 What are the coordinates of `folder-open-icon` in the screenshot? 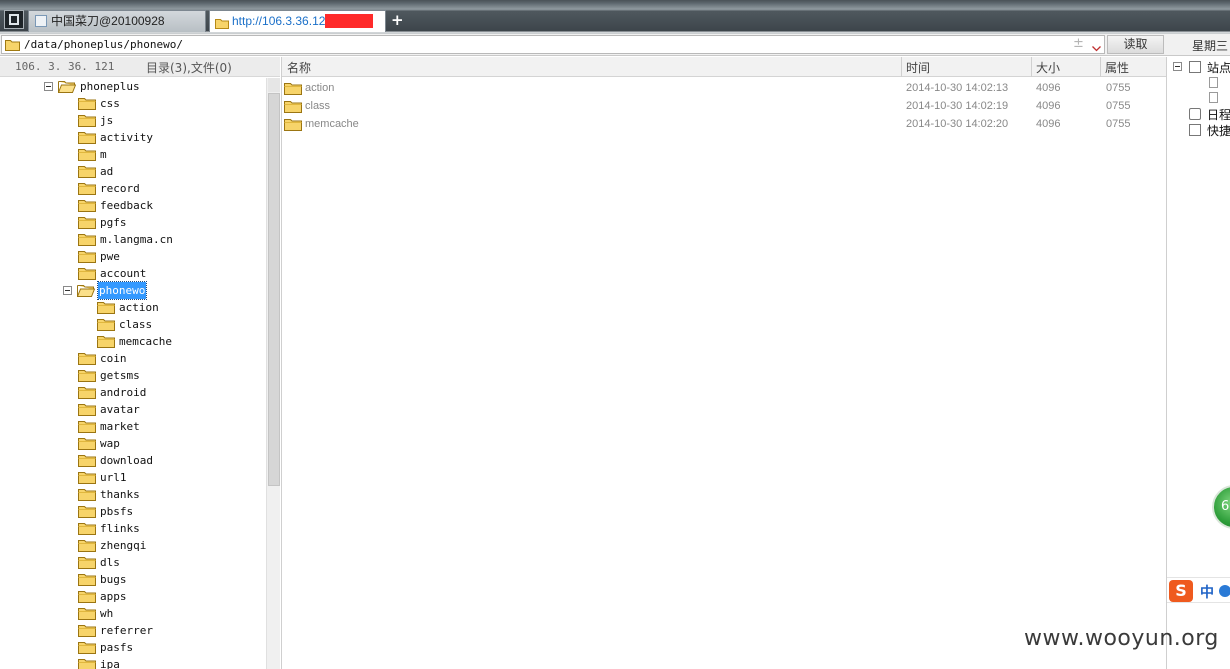 It's located at (86, 293).